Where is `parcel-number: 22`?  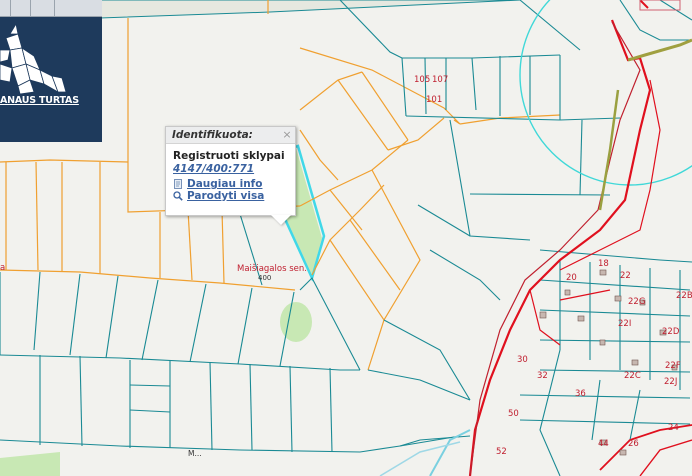
parcel-number: 22 is located at coordinates (625, 276).